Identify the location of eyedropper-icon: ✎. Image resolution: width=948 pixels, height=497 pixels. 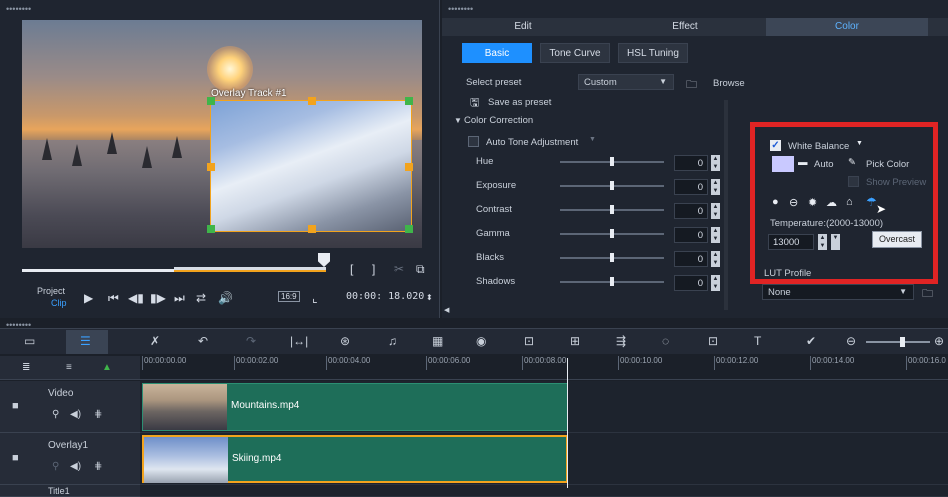
(852, 162).